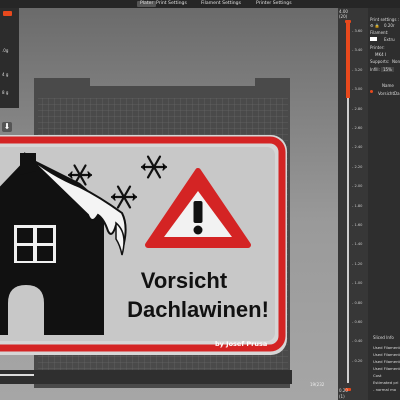 This screenshot has width=400, height=400. I want to click on infill-select: 15%, so click(387, 69).